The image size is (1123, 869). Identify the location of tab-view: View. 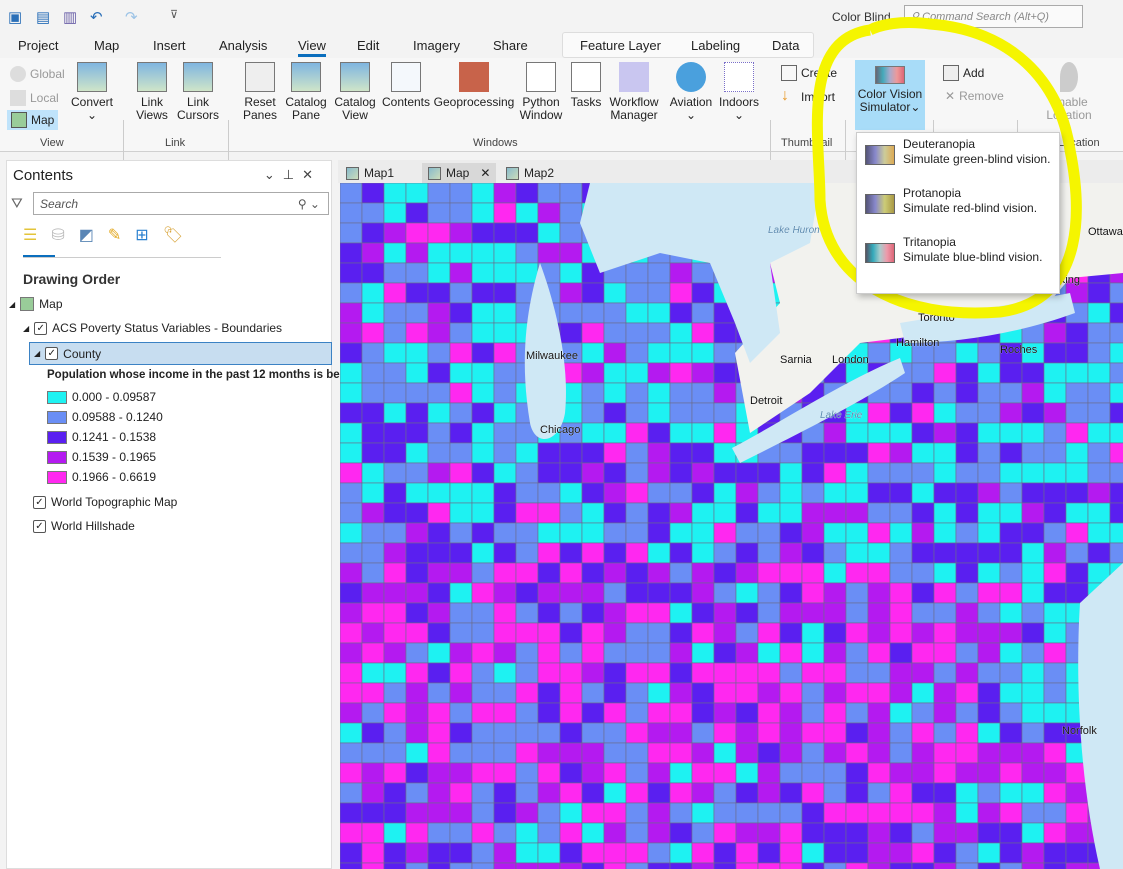
(312, 47).